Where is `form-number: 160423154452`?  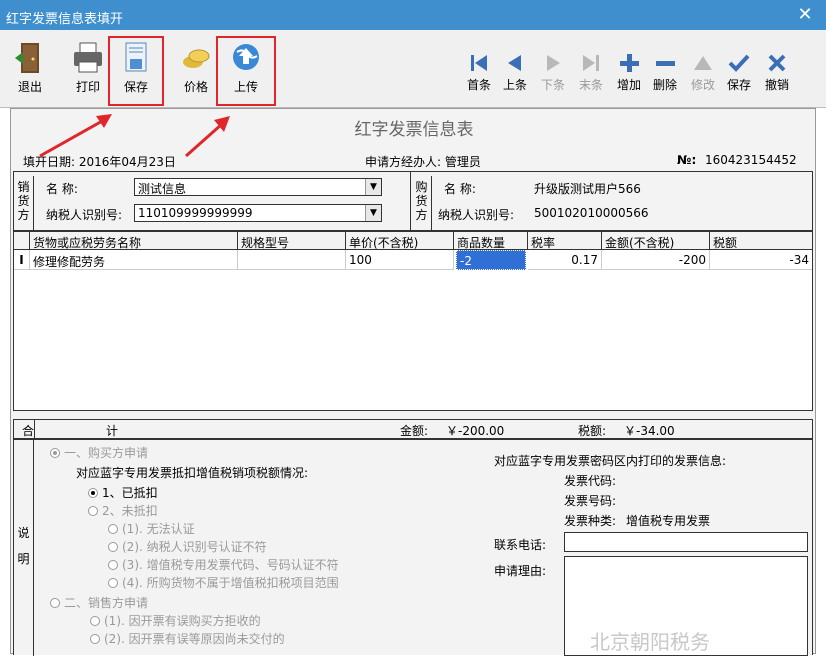 form-number: 160423154452 is located at coordinates (751, 160).